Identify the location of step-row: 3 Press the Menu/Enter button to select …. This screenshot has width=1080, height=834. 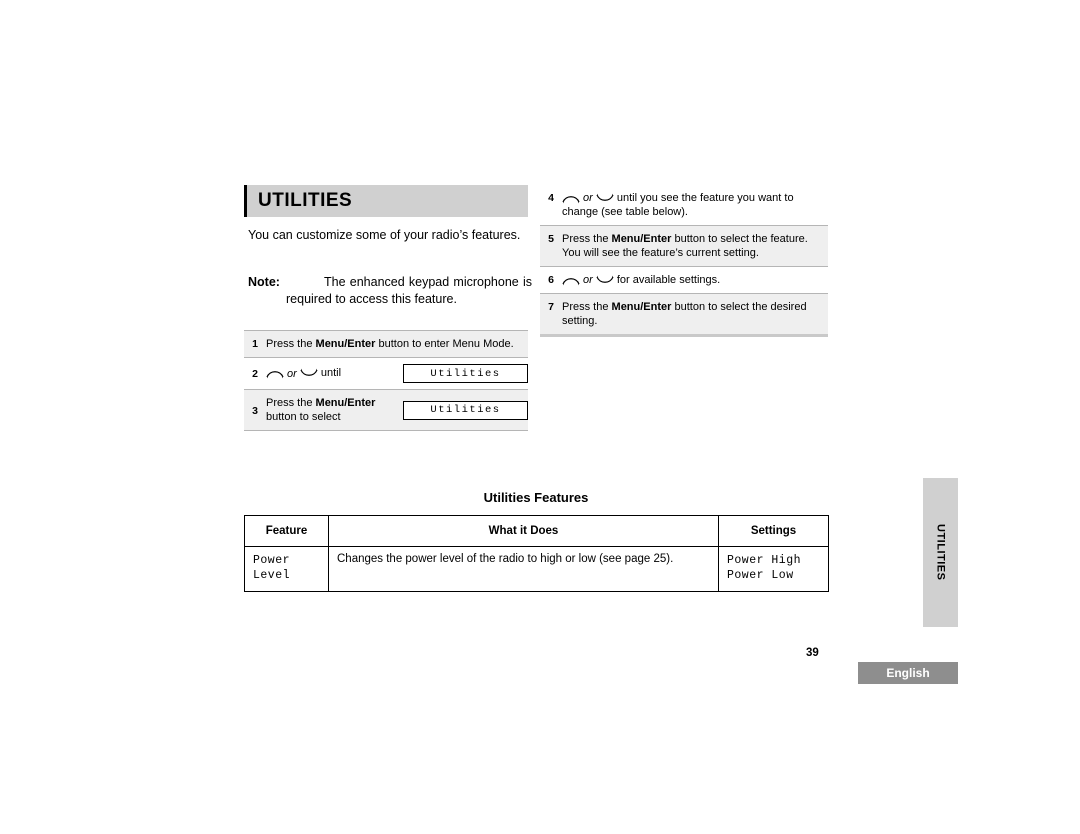
(386, 410).